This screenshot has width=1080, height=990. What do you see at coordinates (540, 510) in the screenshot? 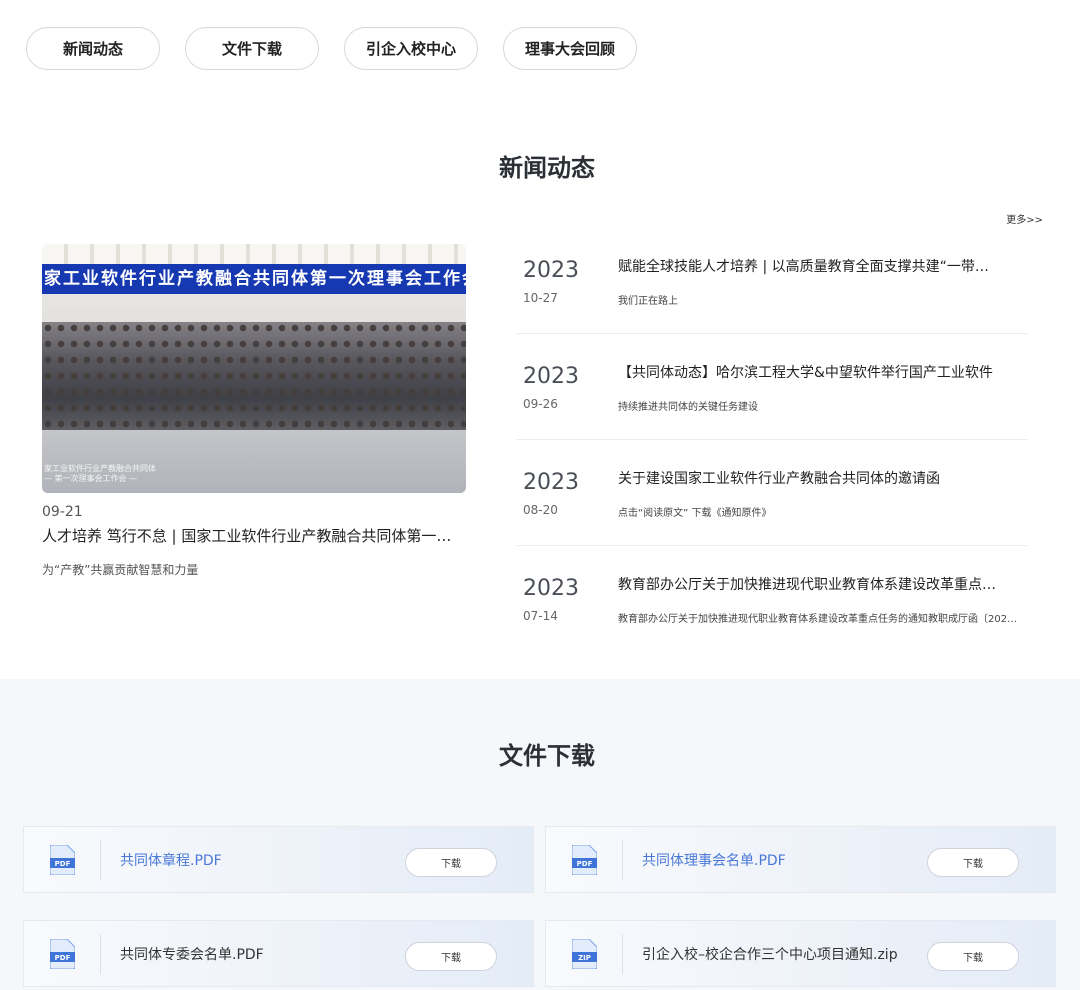
I see `news-month-day: 08-20` at bounding box center [540, 510].